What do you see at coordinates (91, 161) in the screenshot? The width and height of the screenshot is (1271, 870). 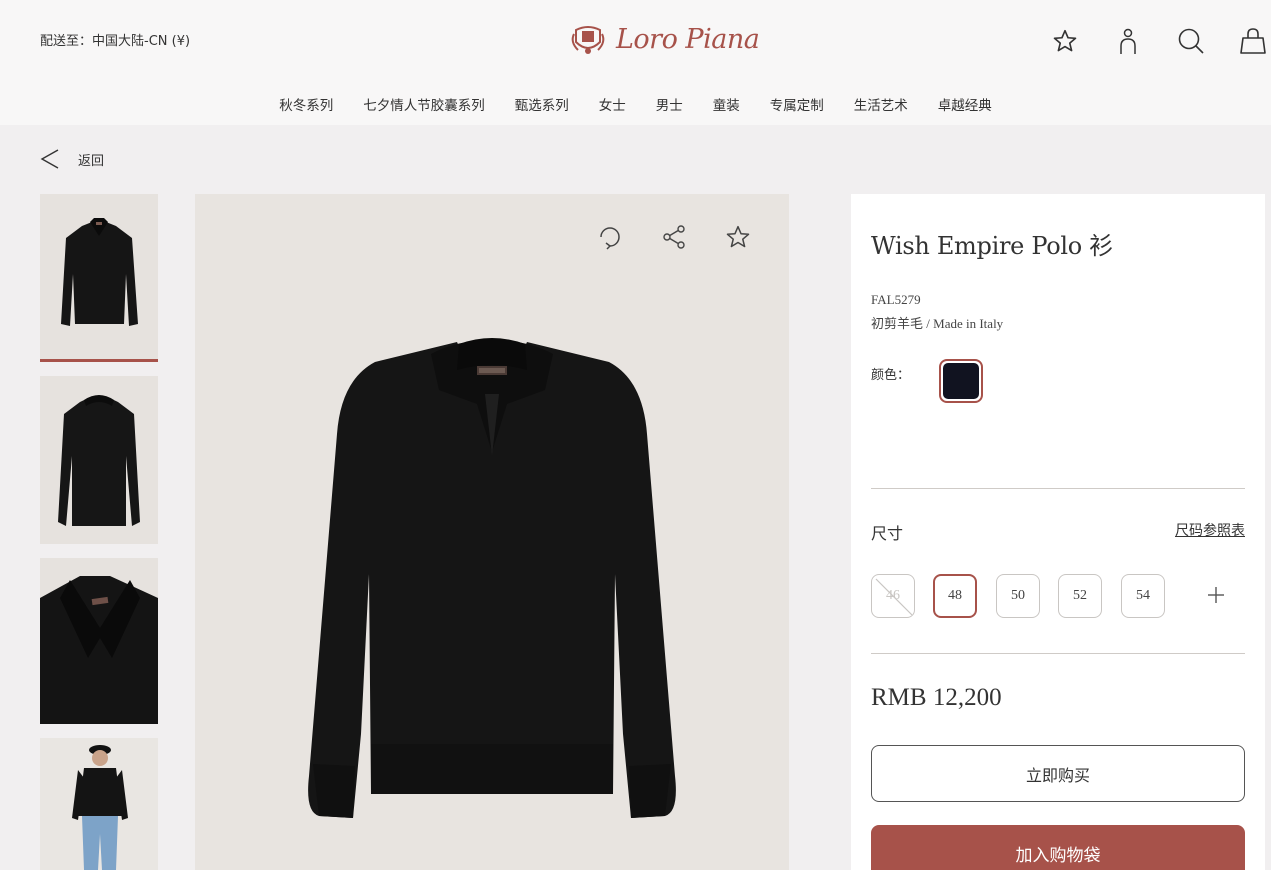 I see `back-label: 返回` at bounding box center [91, 161].